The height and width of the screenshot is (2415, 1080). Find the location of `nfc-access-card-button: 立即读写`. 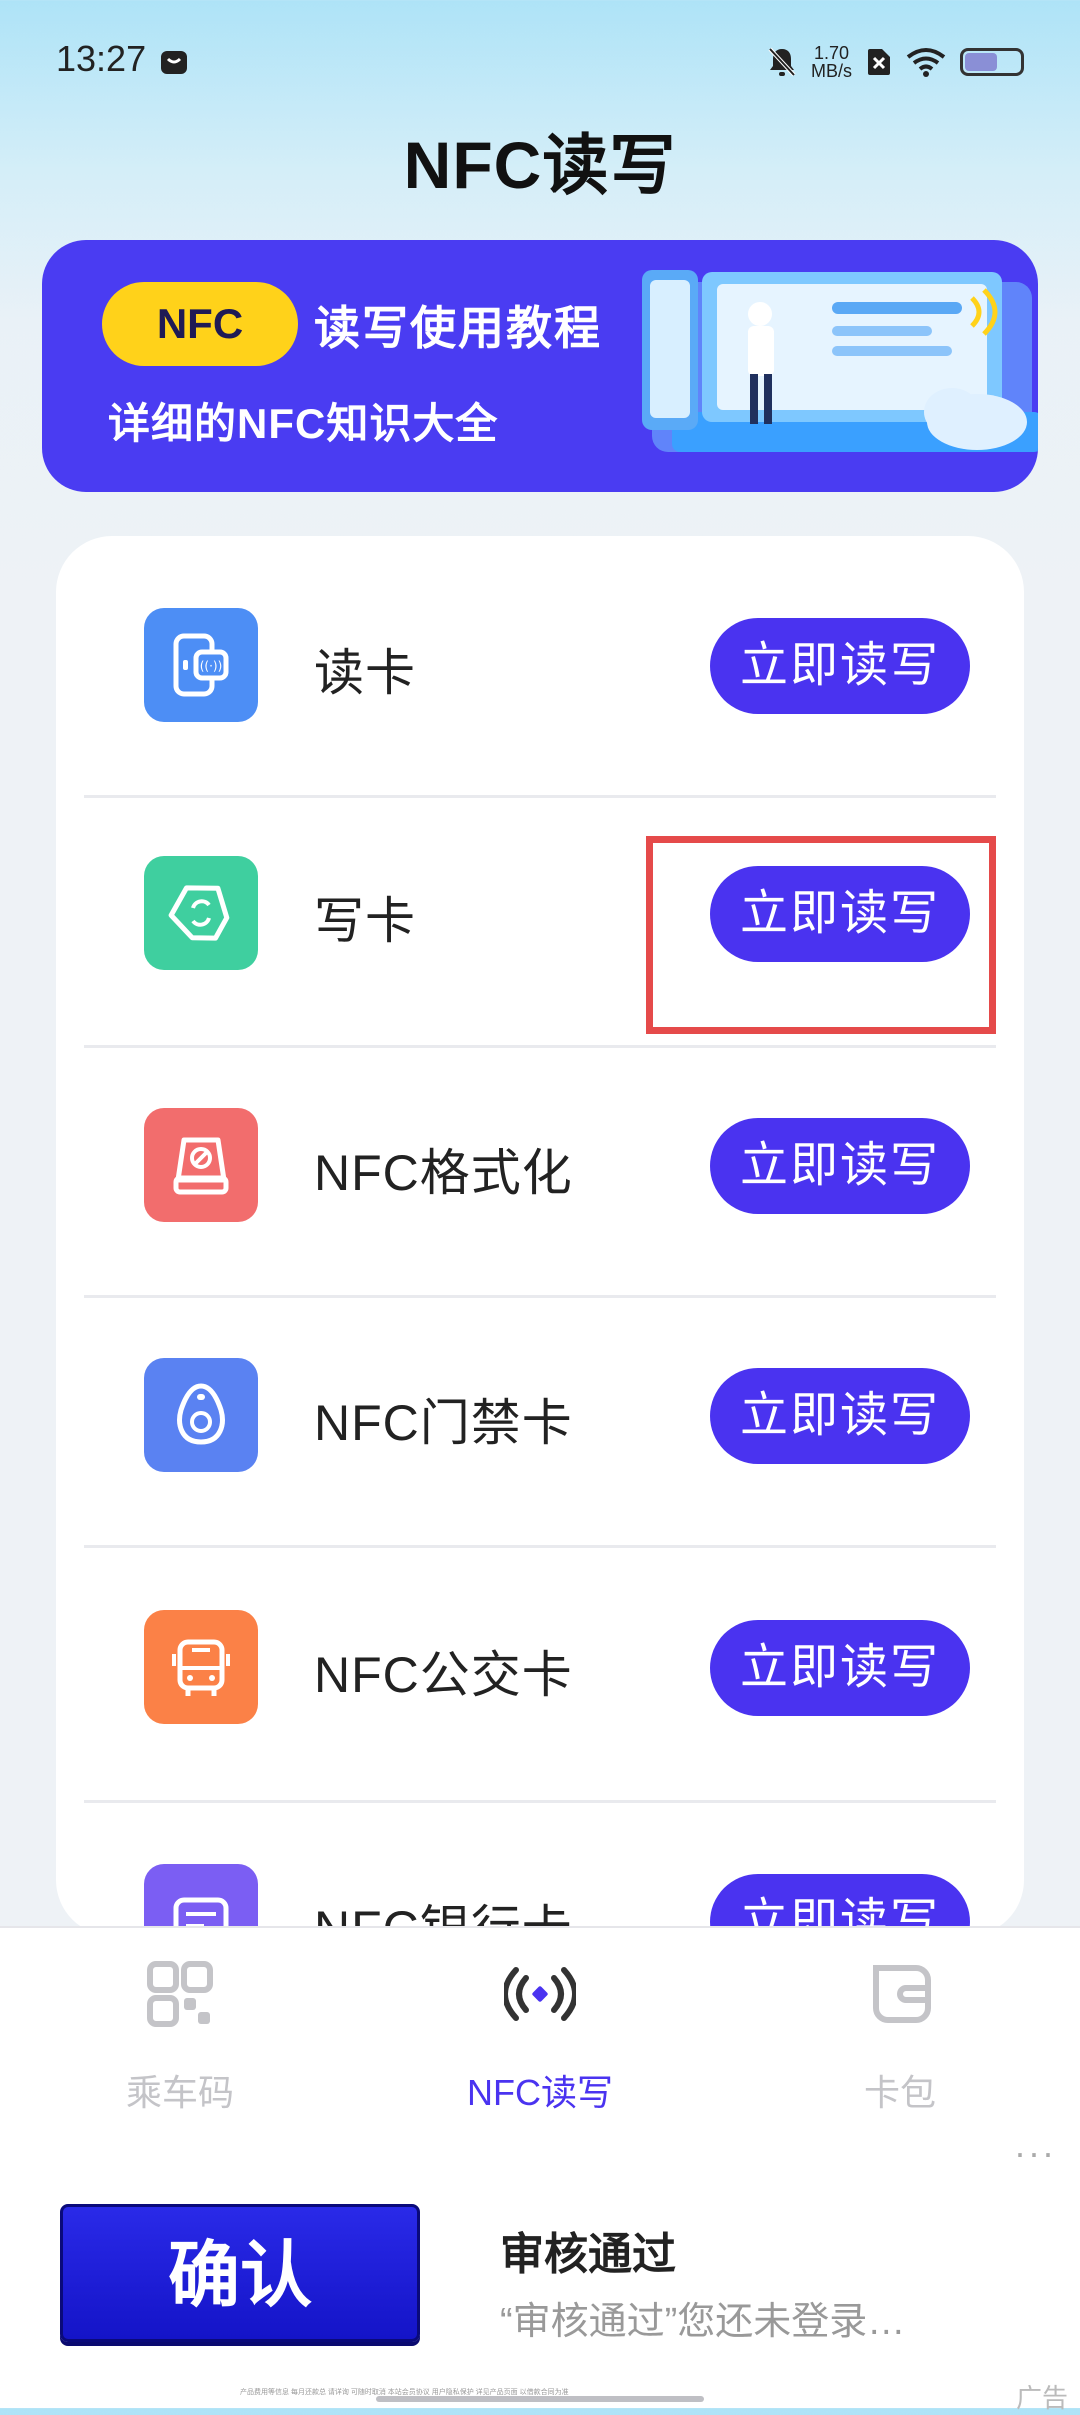

nfc-access-card-button: 立即读写 is located at coordinates (840, 1416).